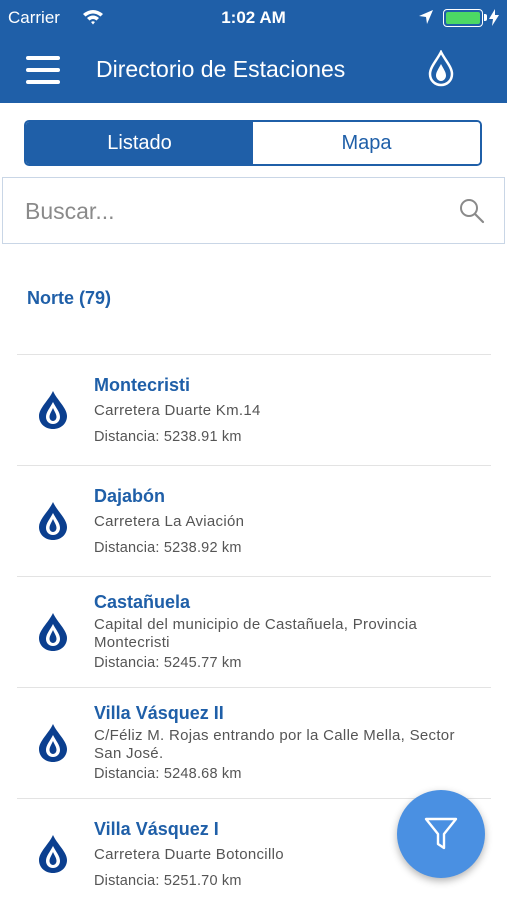 Image resolution: width=507 pixels, height=900 pixels. What do you see at coordinates (168, 548) in the screenshot?
I see `station-distance: Distancia: 5238.92 km` at bounding box center [168, 548].